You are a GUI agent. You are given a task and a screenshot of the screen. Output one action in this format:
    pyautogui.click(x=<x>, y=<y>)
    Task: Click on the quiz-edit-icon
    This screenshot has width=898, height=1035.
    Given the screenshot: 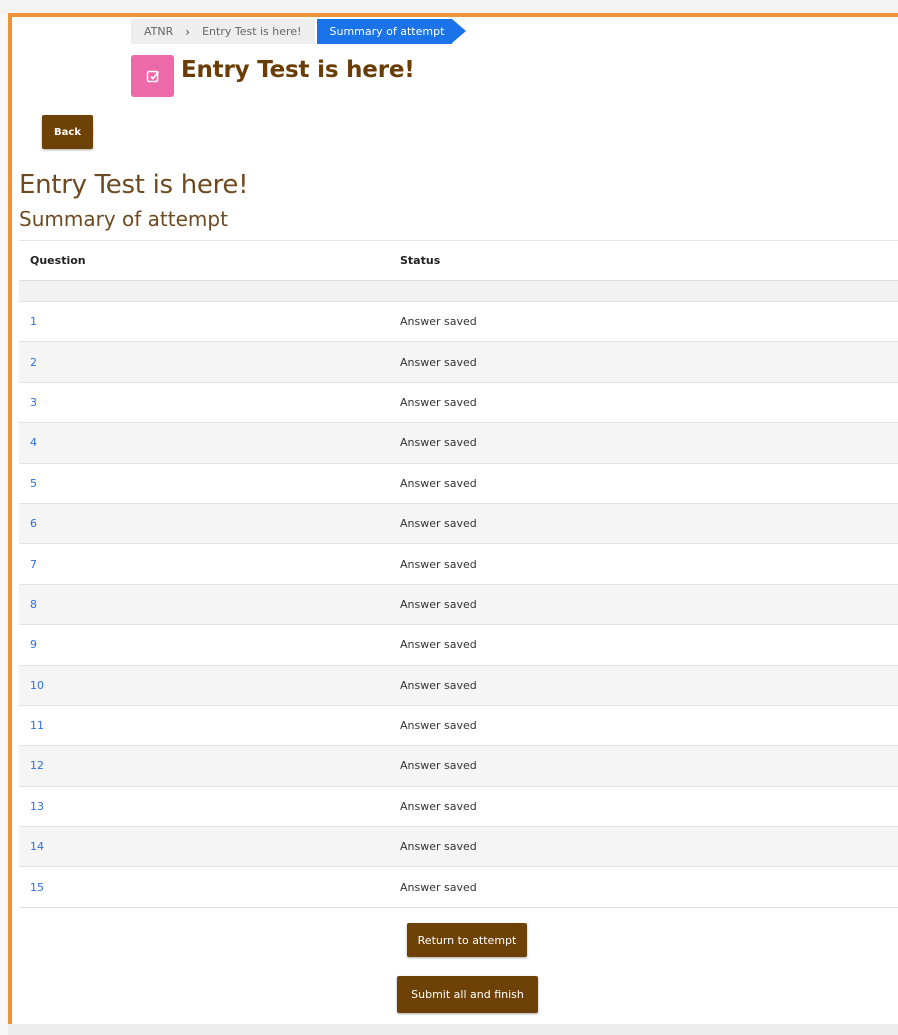 What is the action you would take?
    pyautogui.click(x=152, y=76)
    